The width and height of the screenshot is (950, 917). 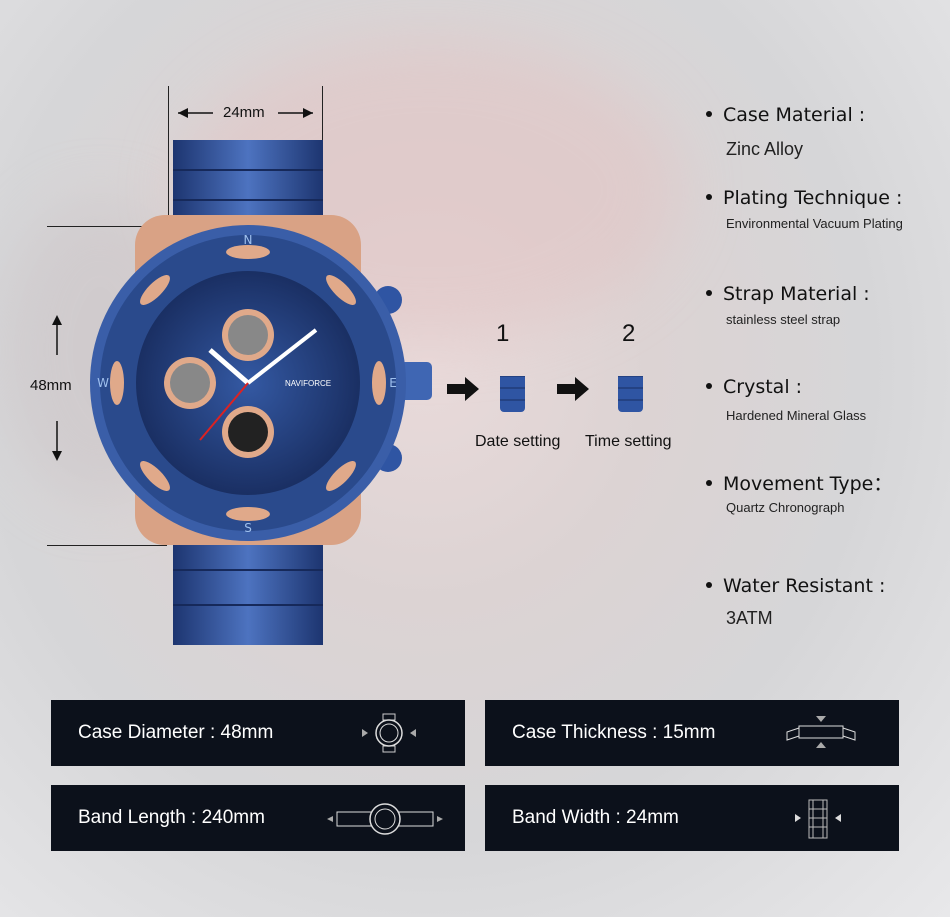 I want to click on box-label: Case Thickness : 15mm, so click(x=614, y=732).